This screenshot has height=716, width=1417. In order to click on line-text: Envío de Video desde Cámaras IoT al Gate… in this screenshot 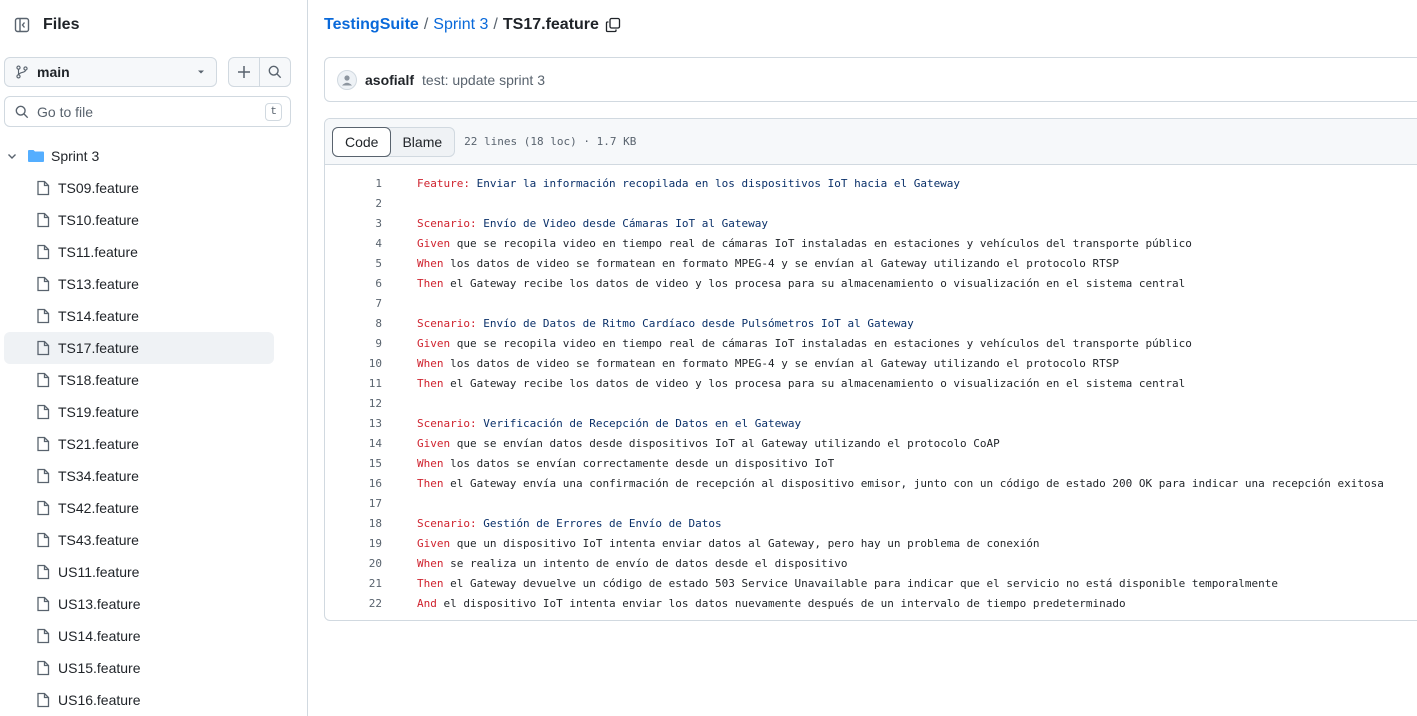, I will do `click(622, 223)`.